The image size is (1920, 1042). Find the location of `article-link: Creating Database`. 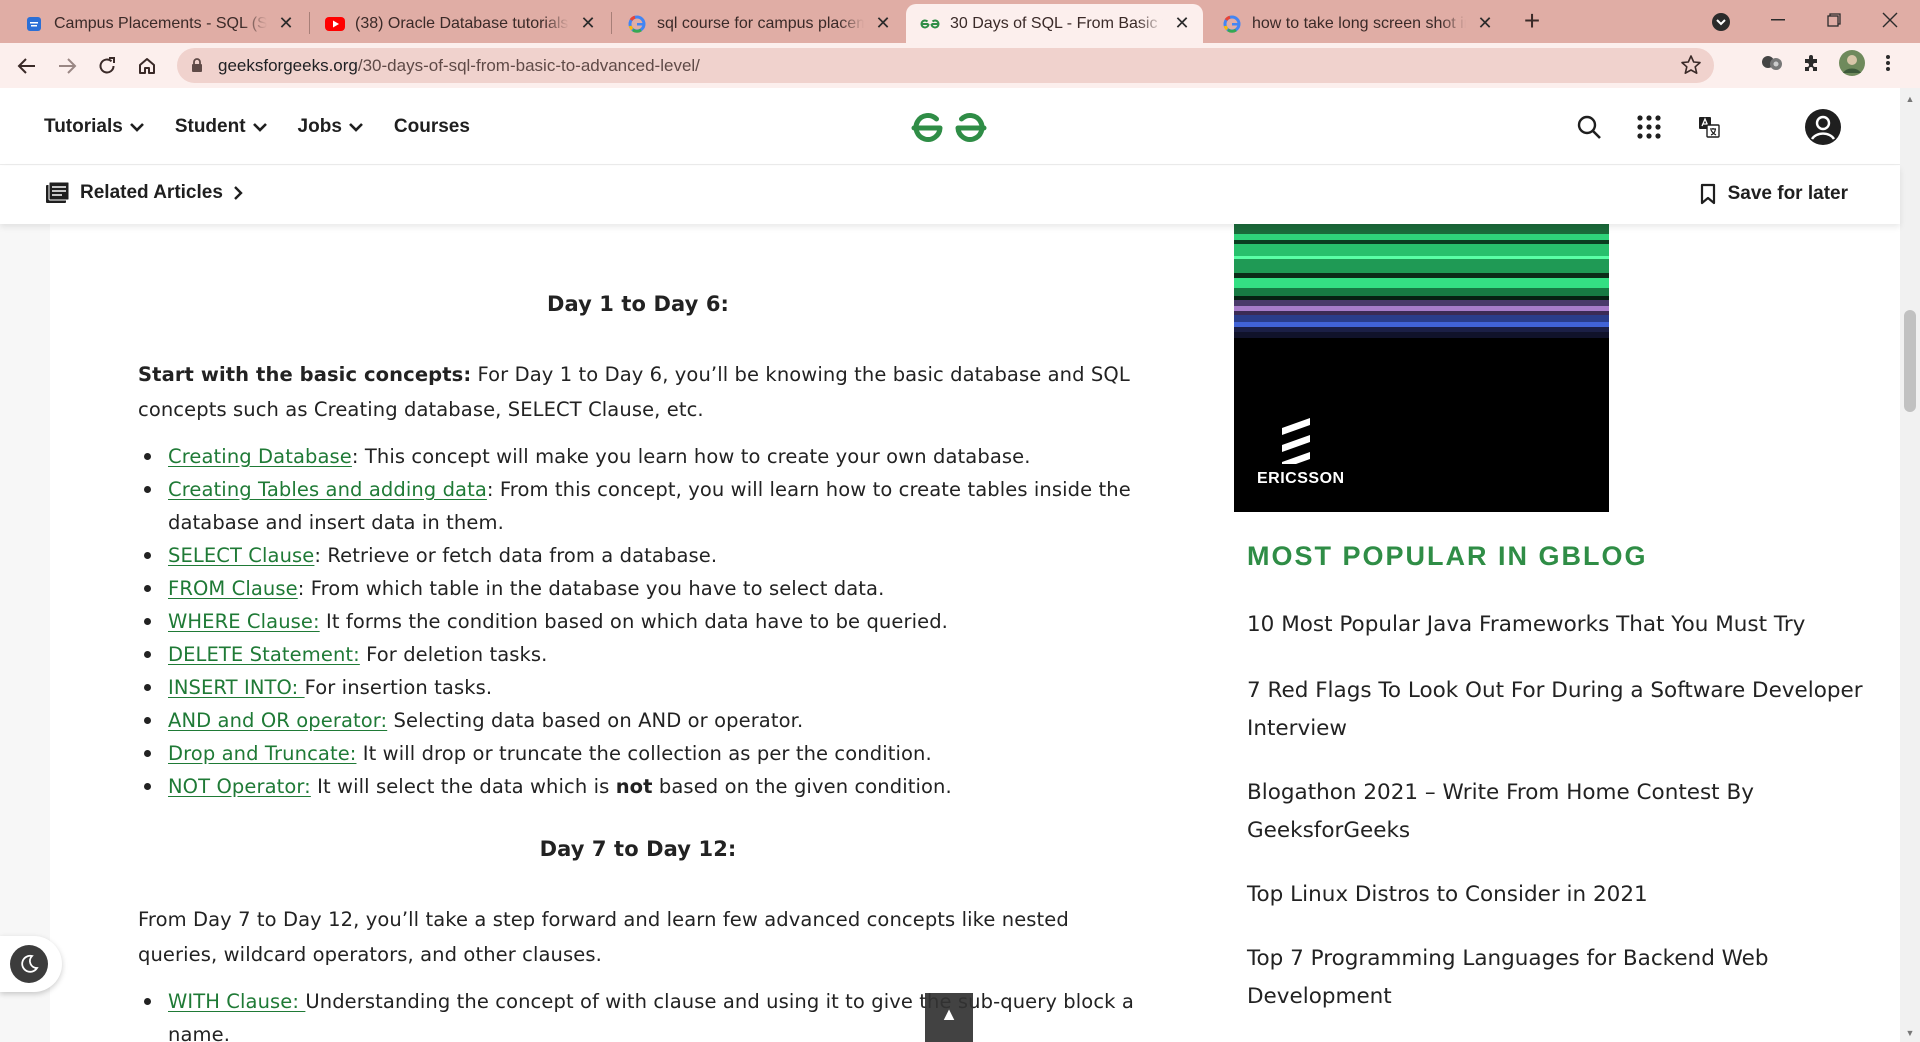

article-link: Creating Database is located at coordinates (260, 456).